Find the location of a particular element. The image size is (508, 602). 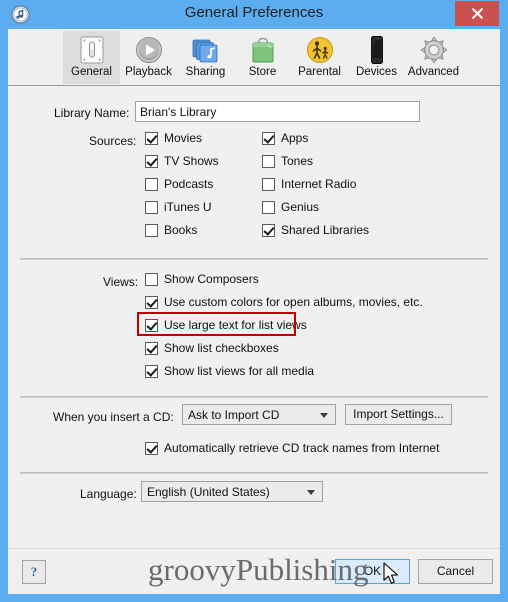

separator-language is located at coordinates (254, 473).